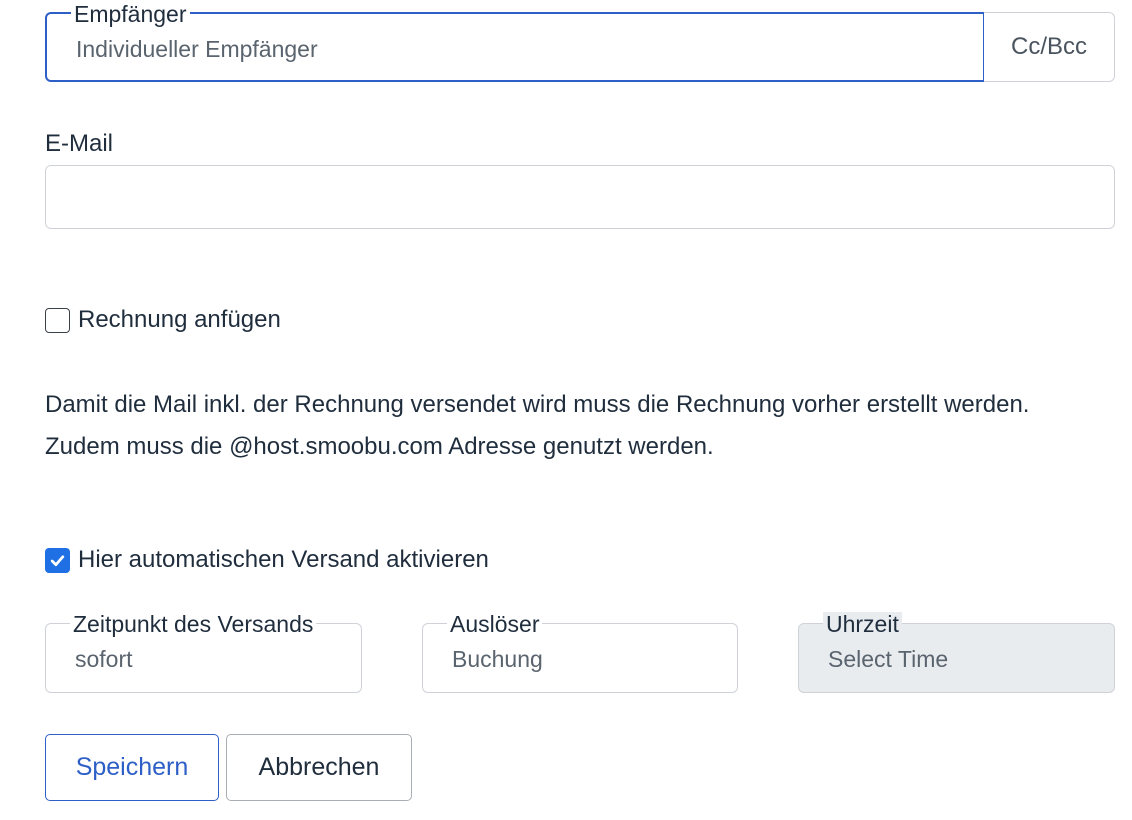 The width and height of the screenshot is (1132, 820). I want to click on recipient-label: Empfänger, so click(130, 14).